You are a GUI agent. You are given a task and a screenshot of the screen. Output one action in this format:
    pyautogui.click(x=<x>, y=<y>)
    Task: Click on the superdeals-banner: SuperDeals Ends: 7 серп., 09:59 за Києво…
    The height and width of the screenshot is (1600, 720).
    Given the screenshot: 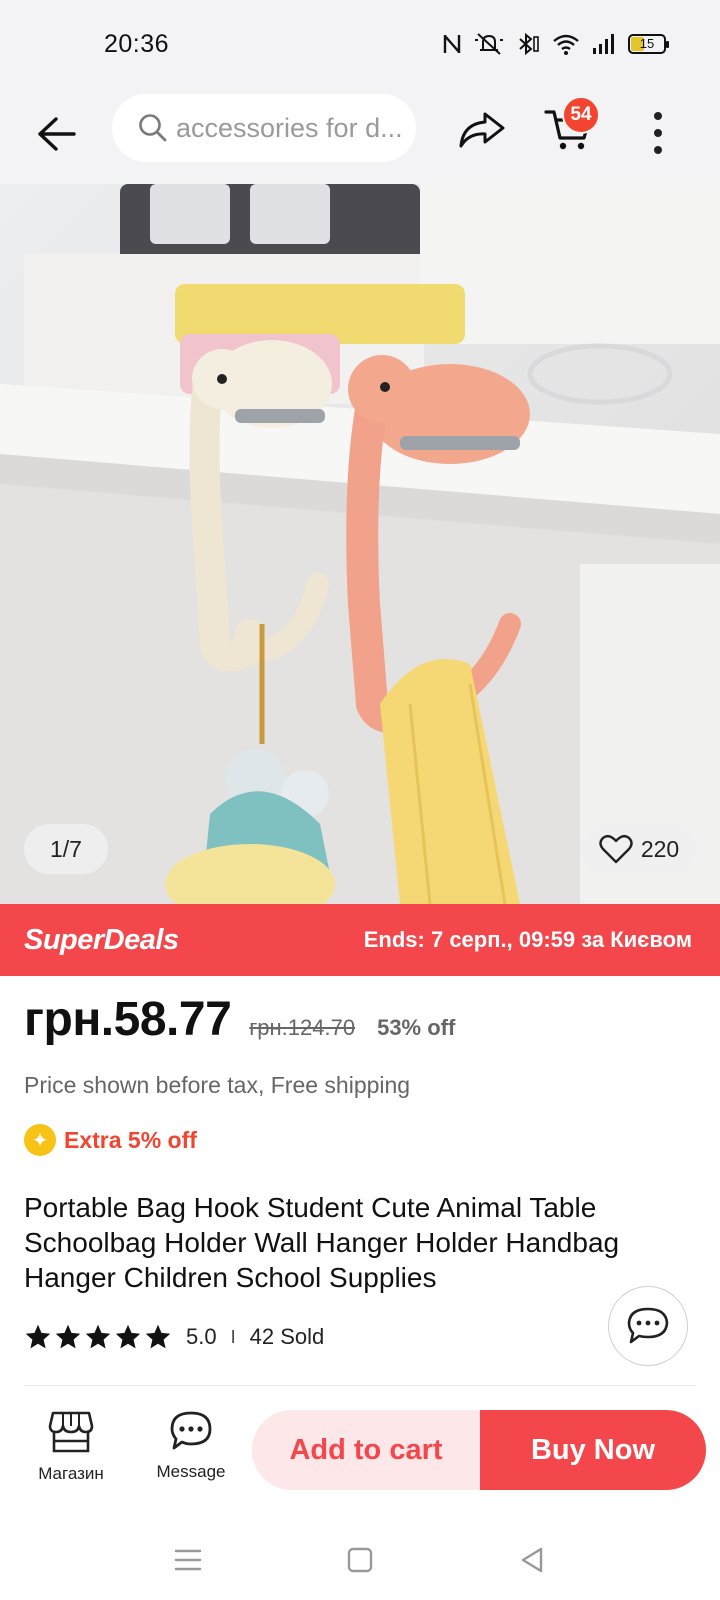 What is the action you would take?
    pyautogui.click(x=360, y=940)
    